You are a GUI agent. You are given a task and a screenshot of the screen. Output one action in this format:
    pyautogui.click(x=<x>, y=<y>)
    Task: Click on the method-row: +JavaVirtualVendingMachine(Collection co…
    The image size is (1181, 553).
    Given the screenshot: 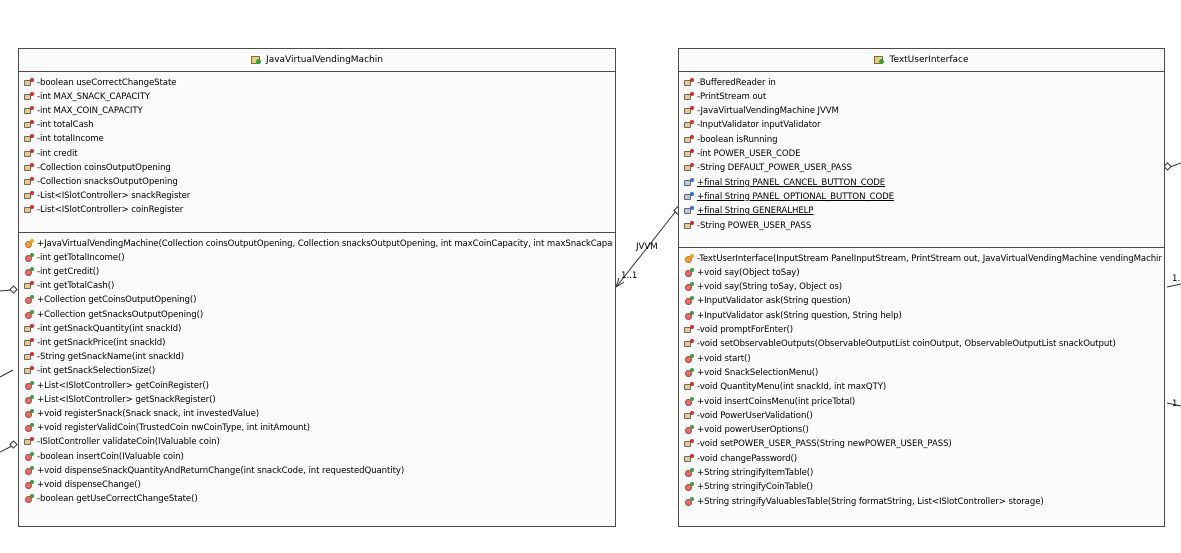 What is the action you would take?
    pyautogui.click(x=318, y=243)
    